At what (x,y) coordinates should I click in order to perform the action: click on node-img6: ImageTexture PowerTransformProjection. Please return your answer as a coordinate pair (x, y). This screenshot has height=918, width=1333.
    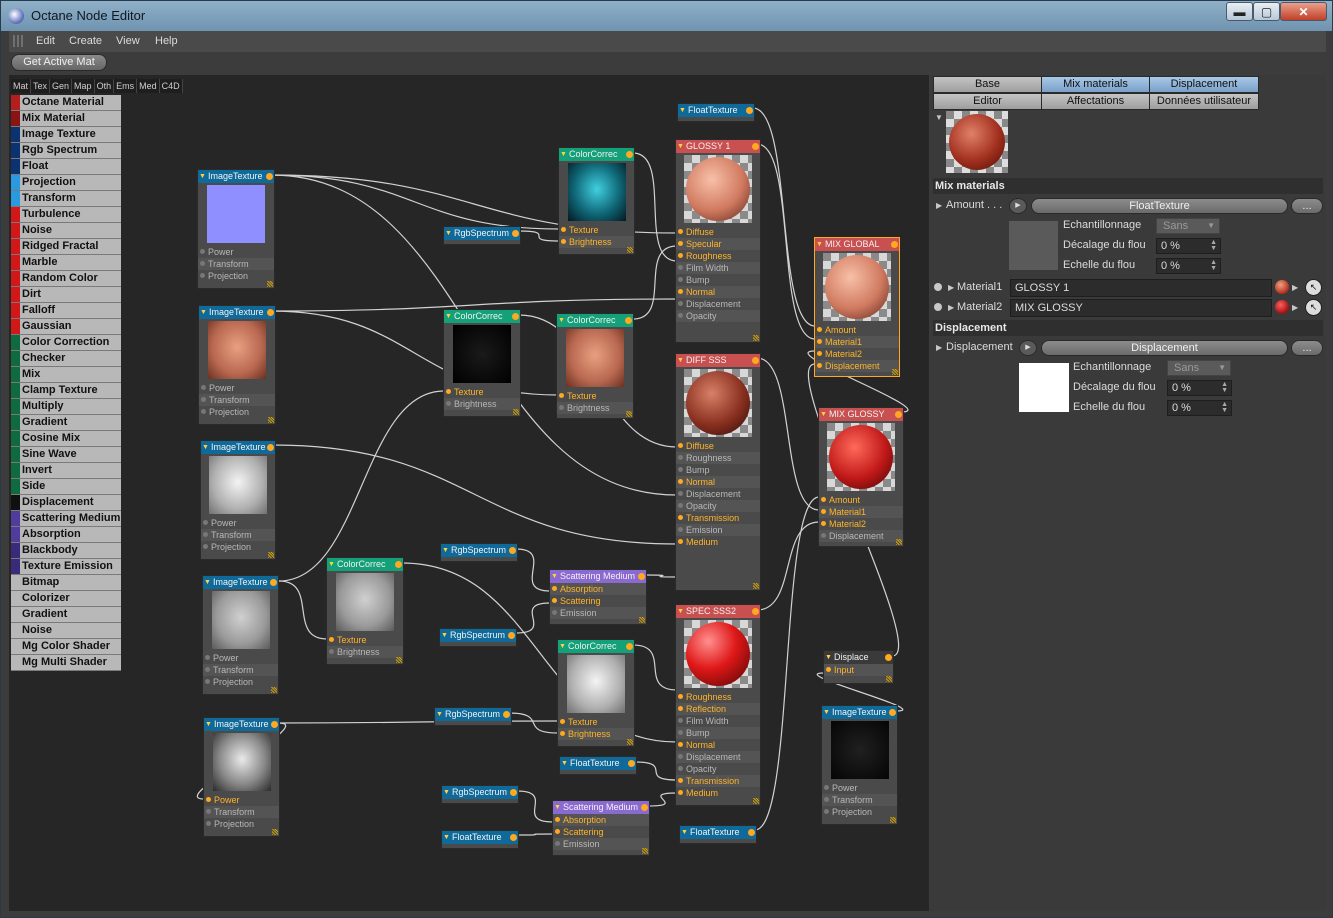
    Looking at the image, I should click on (859, 765).